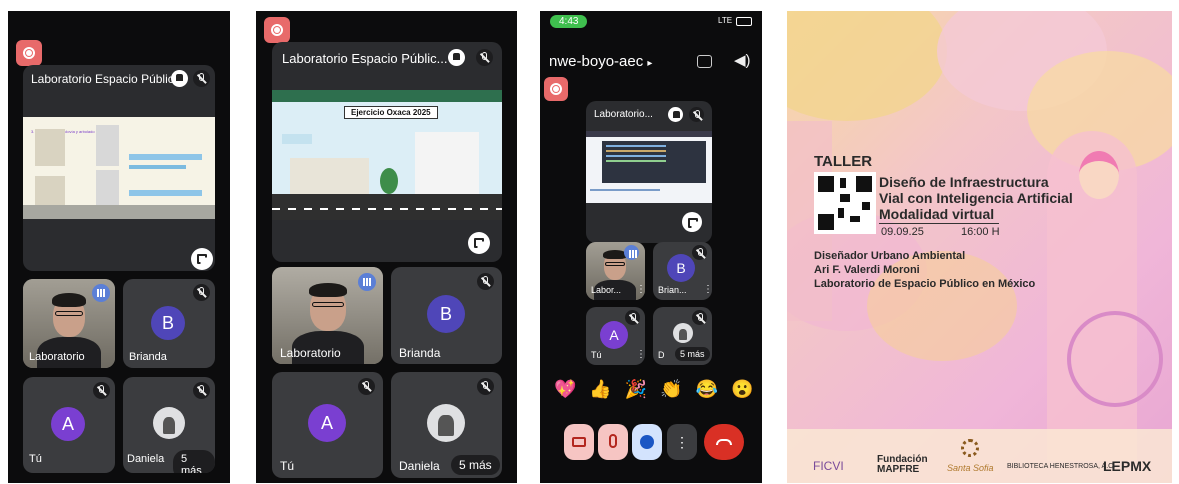  I want to click on gear-icon, so click(970, 448).